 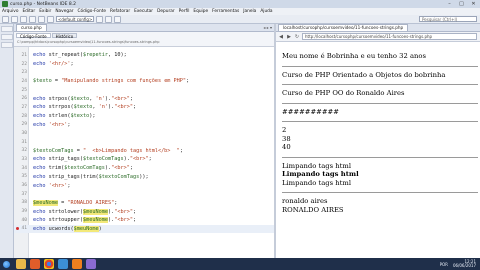 What do you see at coordinates (120, 11) in the screenshot?
I see `menu-refatorar: Refatorar` at bounding box center [120, 11].